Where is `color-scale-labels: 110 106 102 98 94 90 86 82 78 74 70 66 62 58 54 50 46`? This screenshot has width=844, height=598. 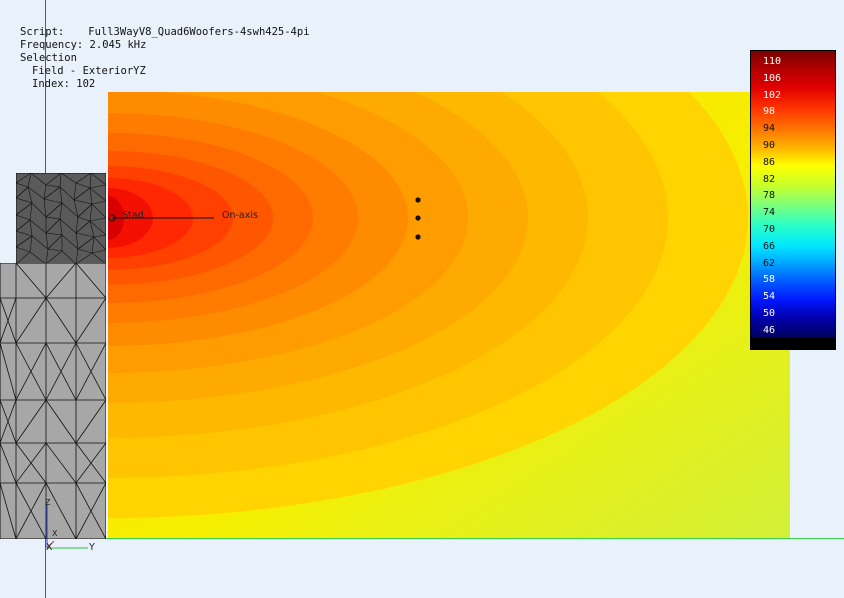 color-scale-labels: 110 106 102 98 94 90 86 82 78 74 70 66 62 58 54 50 46 is located at coordinates (793, 200).